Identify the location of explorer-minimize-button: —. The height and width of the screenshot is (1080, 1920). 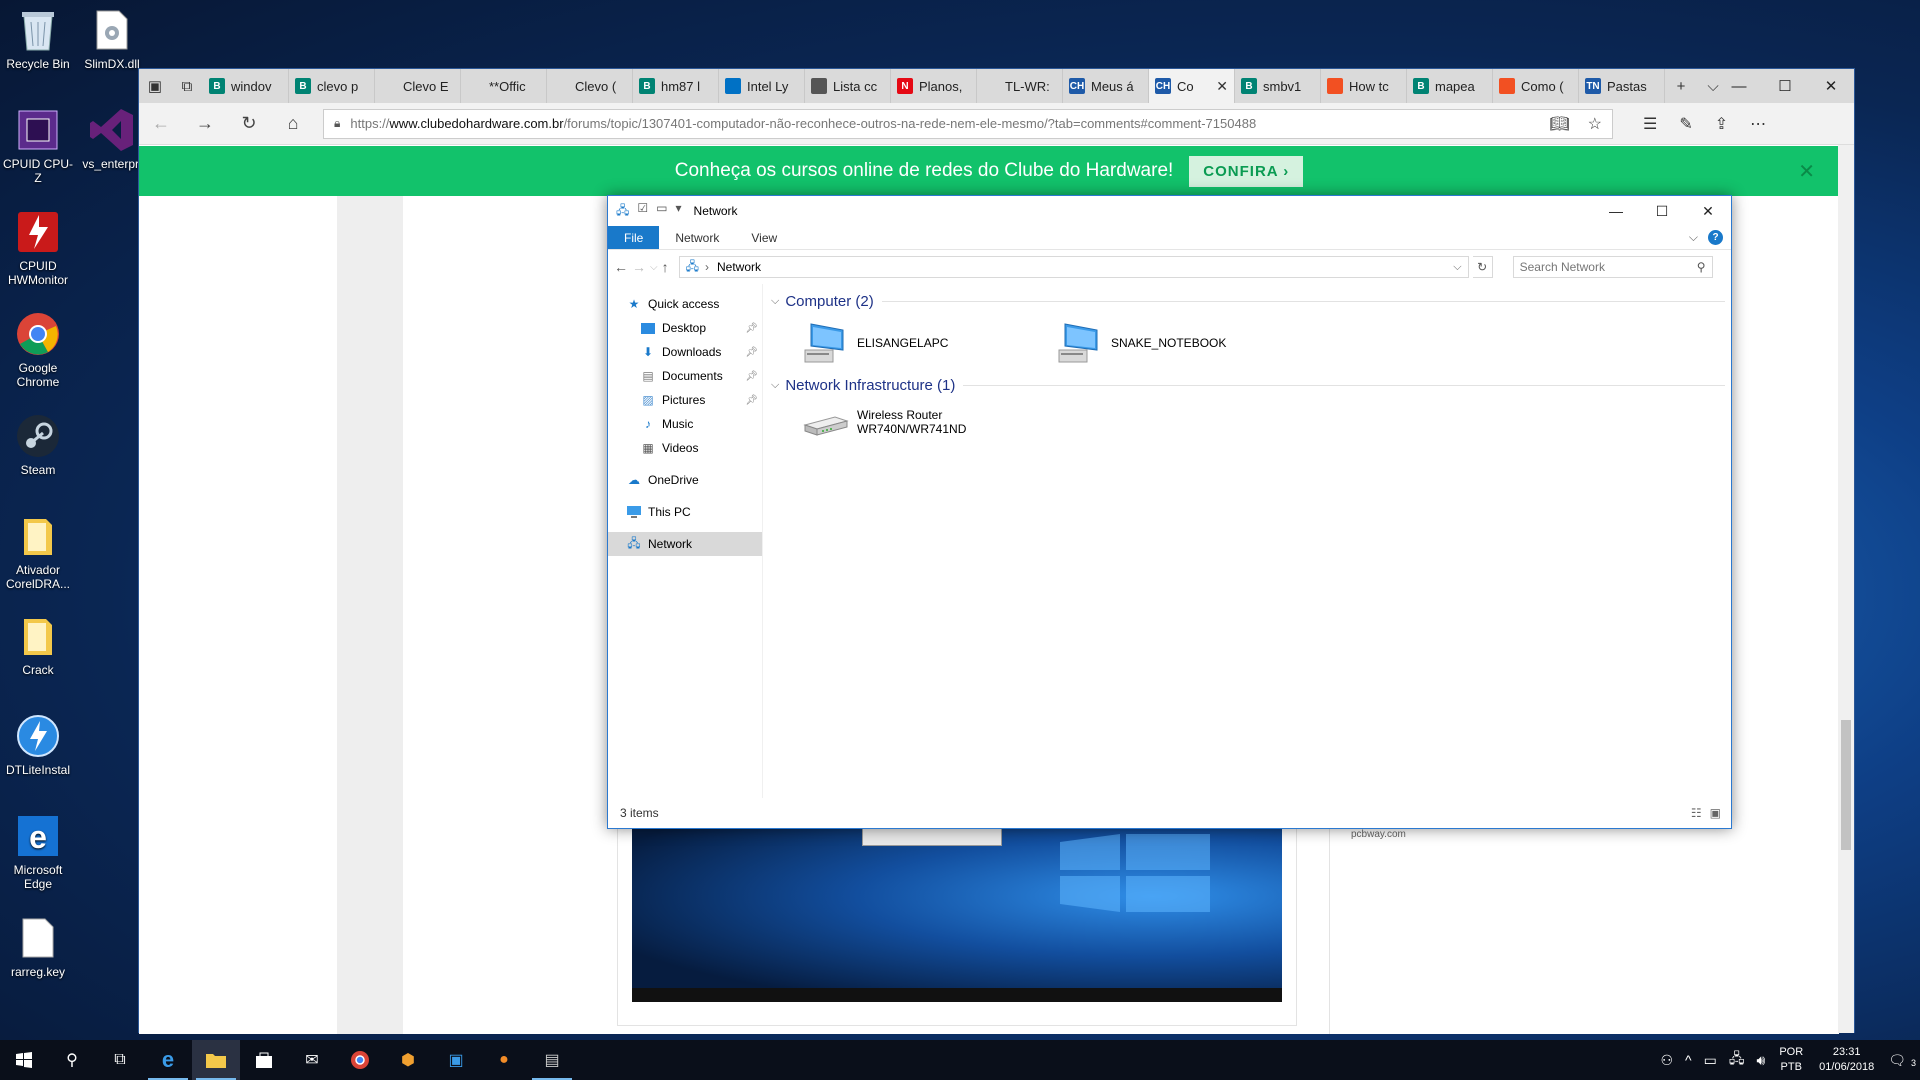
(1616, 211).